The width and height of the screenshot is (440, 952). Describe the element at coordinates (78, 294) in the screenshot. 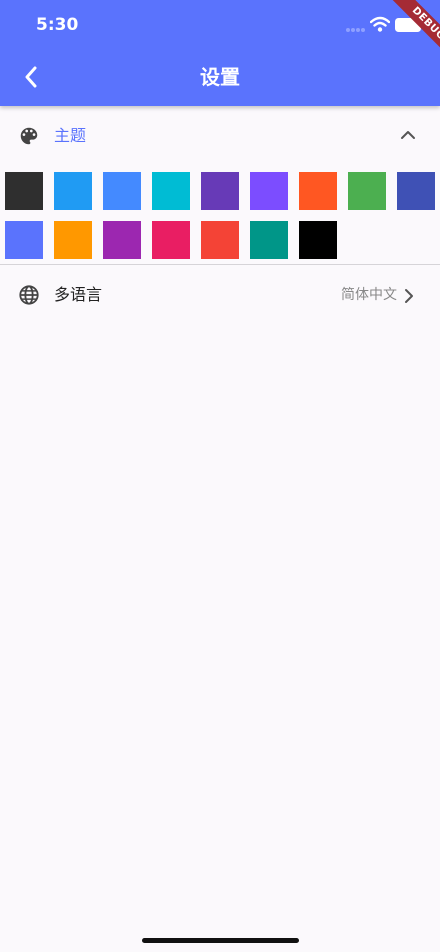

I see `language-label: 多语言` at that location.